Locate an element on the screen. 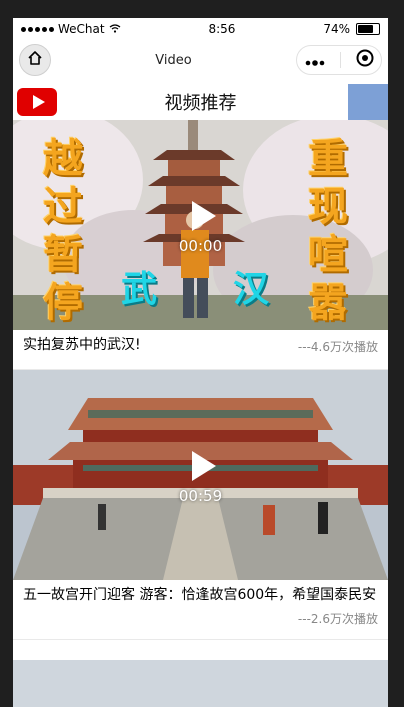  overlay-char: 停 is located at coordinates (63, 303).